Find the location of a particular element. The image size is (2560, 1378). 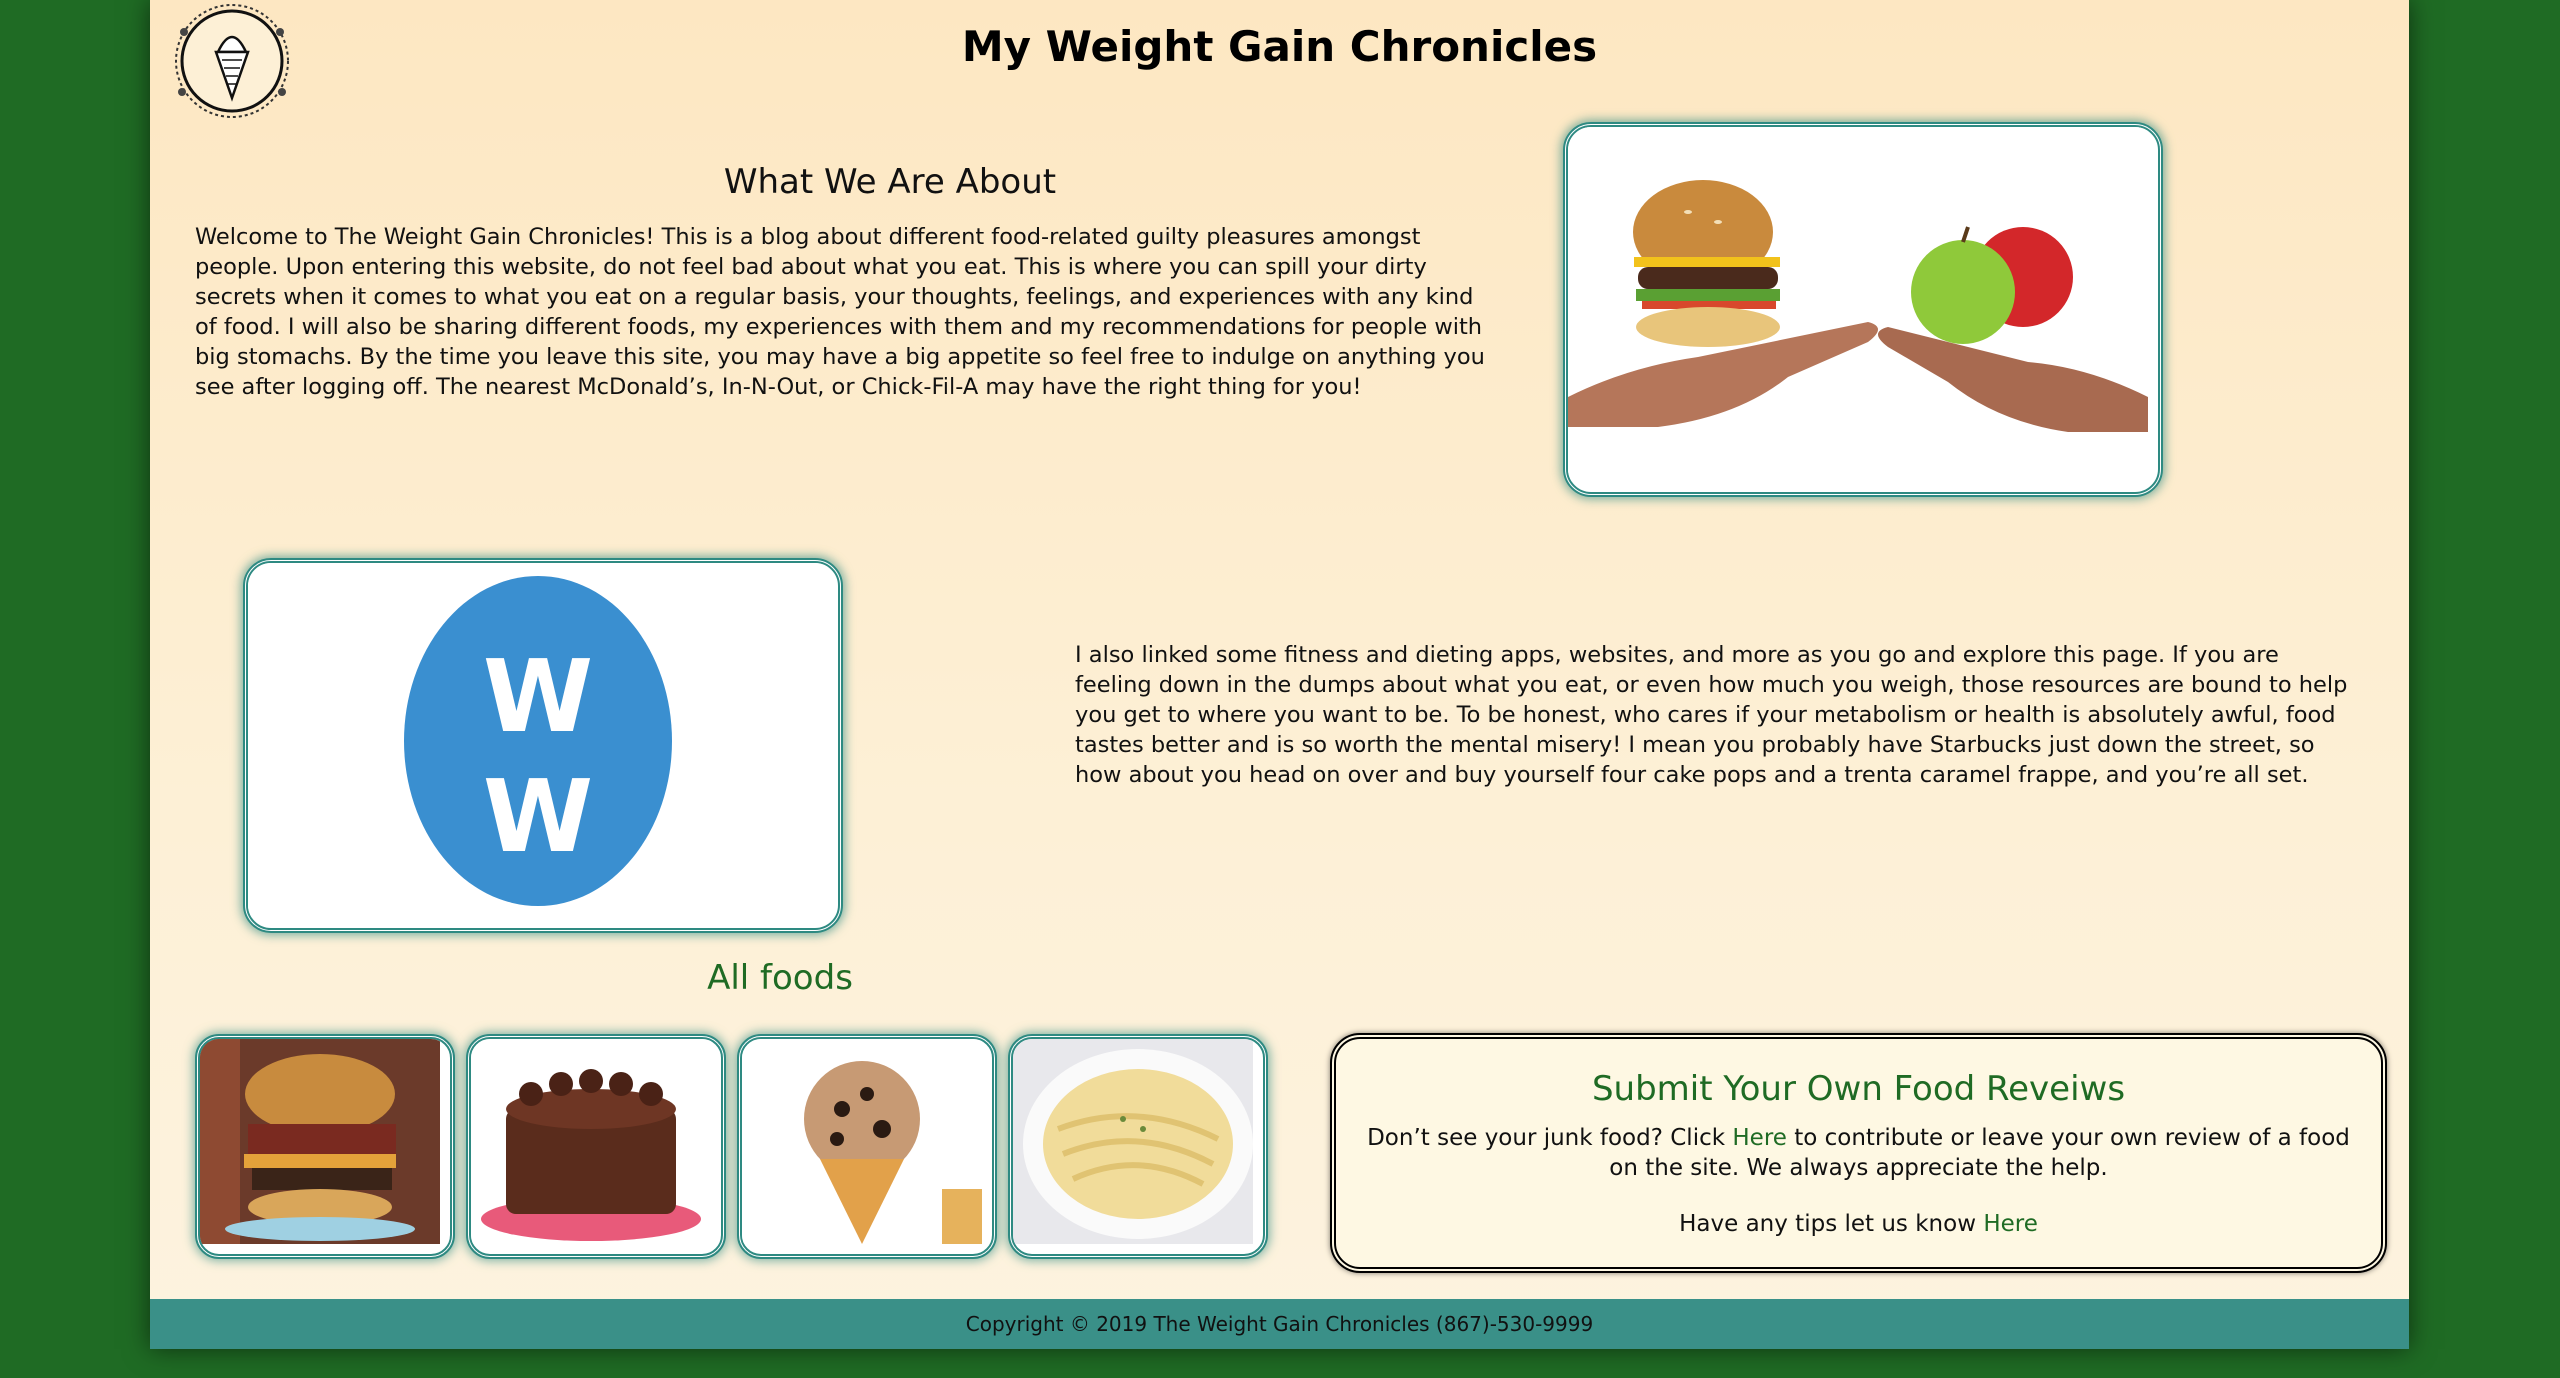

submit-text-before: Don’t see your junk food? Click is located at coordinates (1550, 1138).